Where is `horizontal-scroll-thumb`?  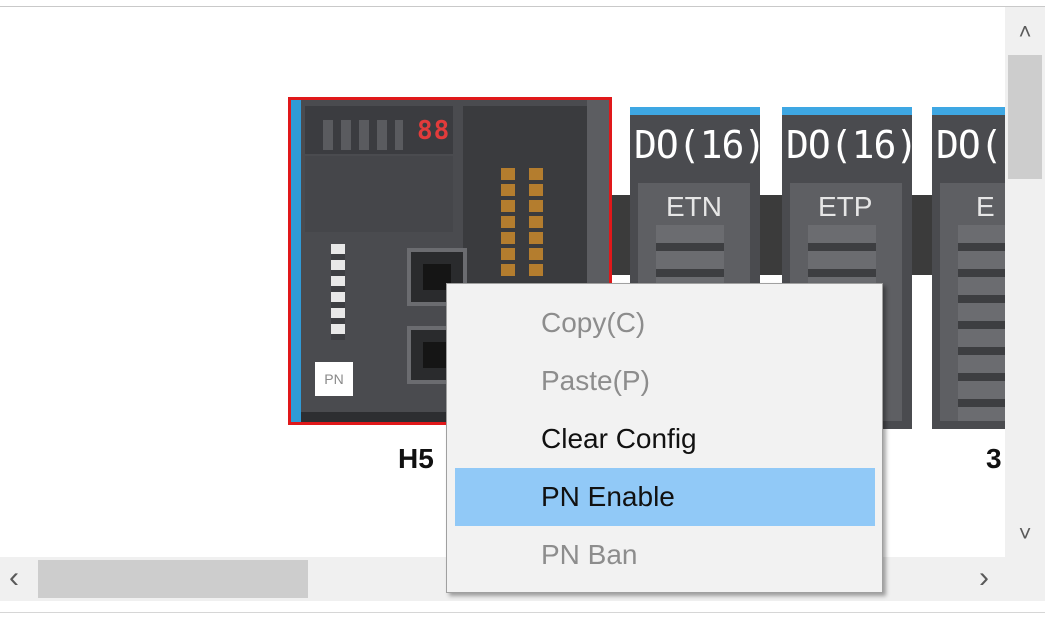
horizontal-scroll-thumb is located at coordinates (173, 579).